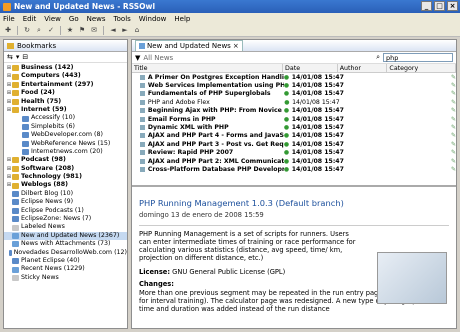 The width and height of the screenshot is (460, 332). I want to click on bookmark-item: Labeled News, so click(65, 227).